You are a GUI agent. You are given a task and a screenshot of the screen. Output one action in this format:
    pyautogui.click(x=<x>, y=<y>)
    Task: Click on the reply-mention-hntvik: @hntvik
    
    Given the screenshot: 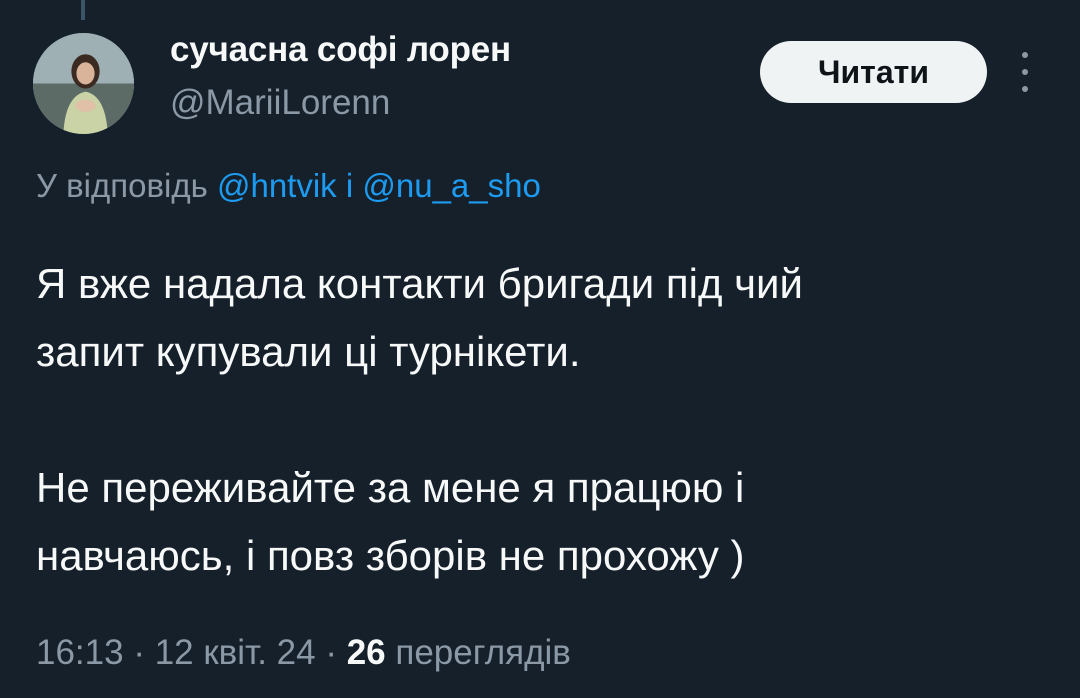 What is the action you would take?
    pyautogui.click(x=277, y=185)
    